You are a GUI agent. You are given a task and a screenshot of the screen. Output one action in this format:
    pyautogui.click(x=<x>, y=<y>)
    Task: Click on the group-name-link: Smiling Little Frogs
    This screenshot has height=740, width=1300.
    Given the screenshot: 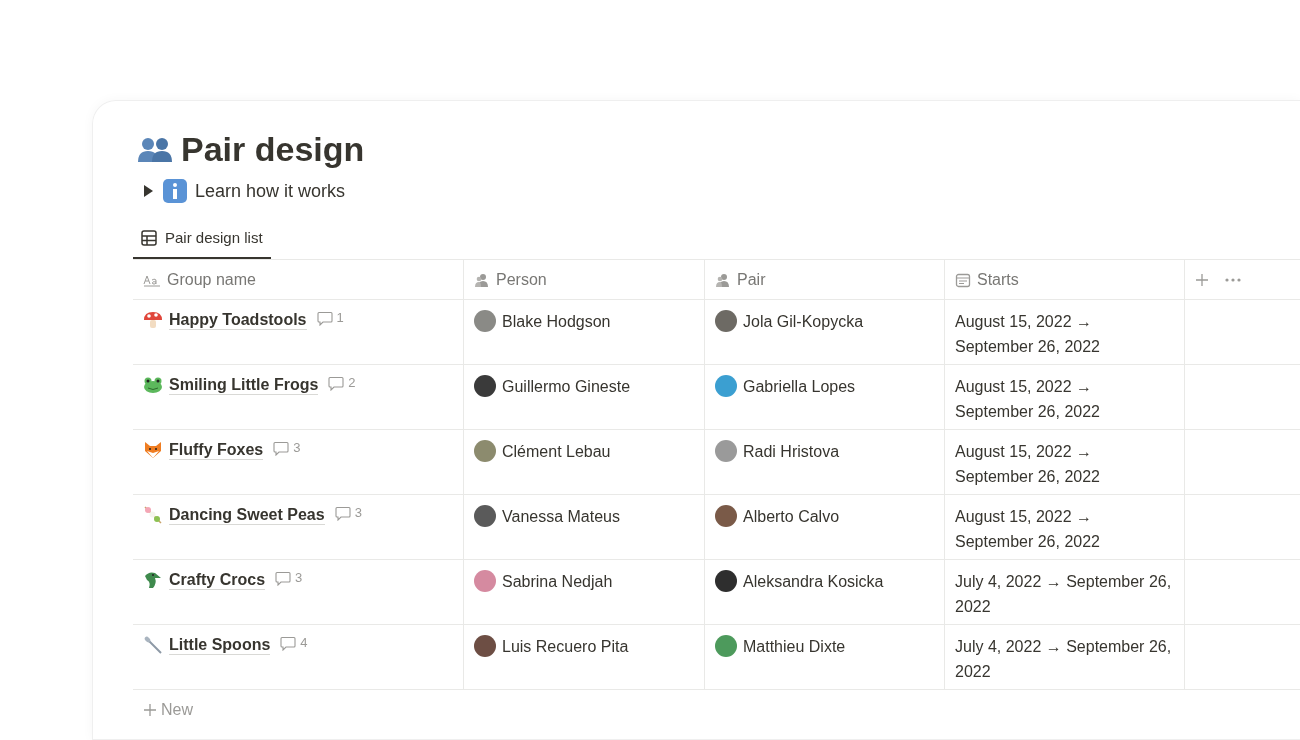 What is the action you would take?
    pyautogui.click(x=244, y=385)
    